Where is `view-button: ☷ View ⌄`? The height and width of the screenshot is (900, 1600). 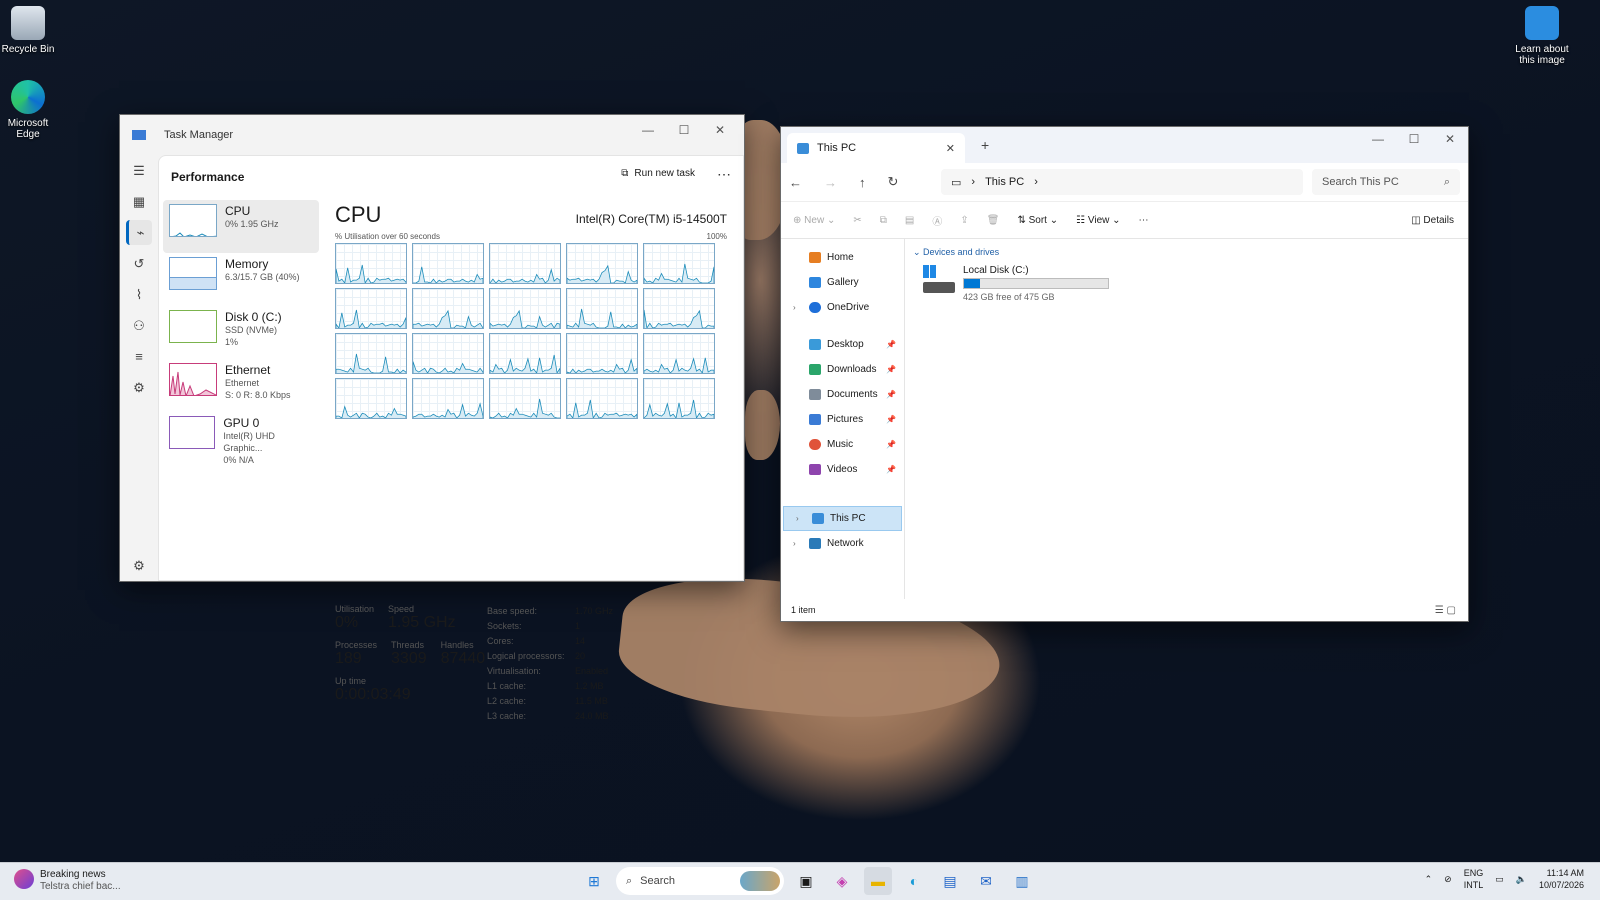
view-button: ☷ View ⌄ is located at coordinates (1098, 220).